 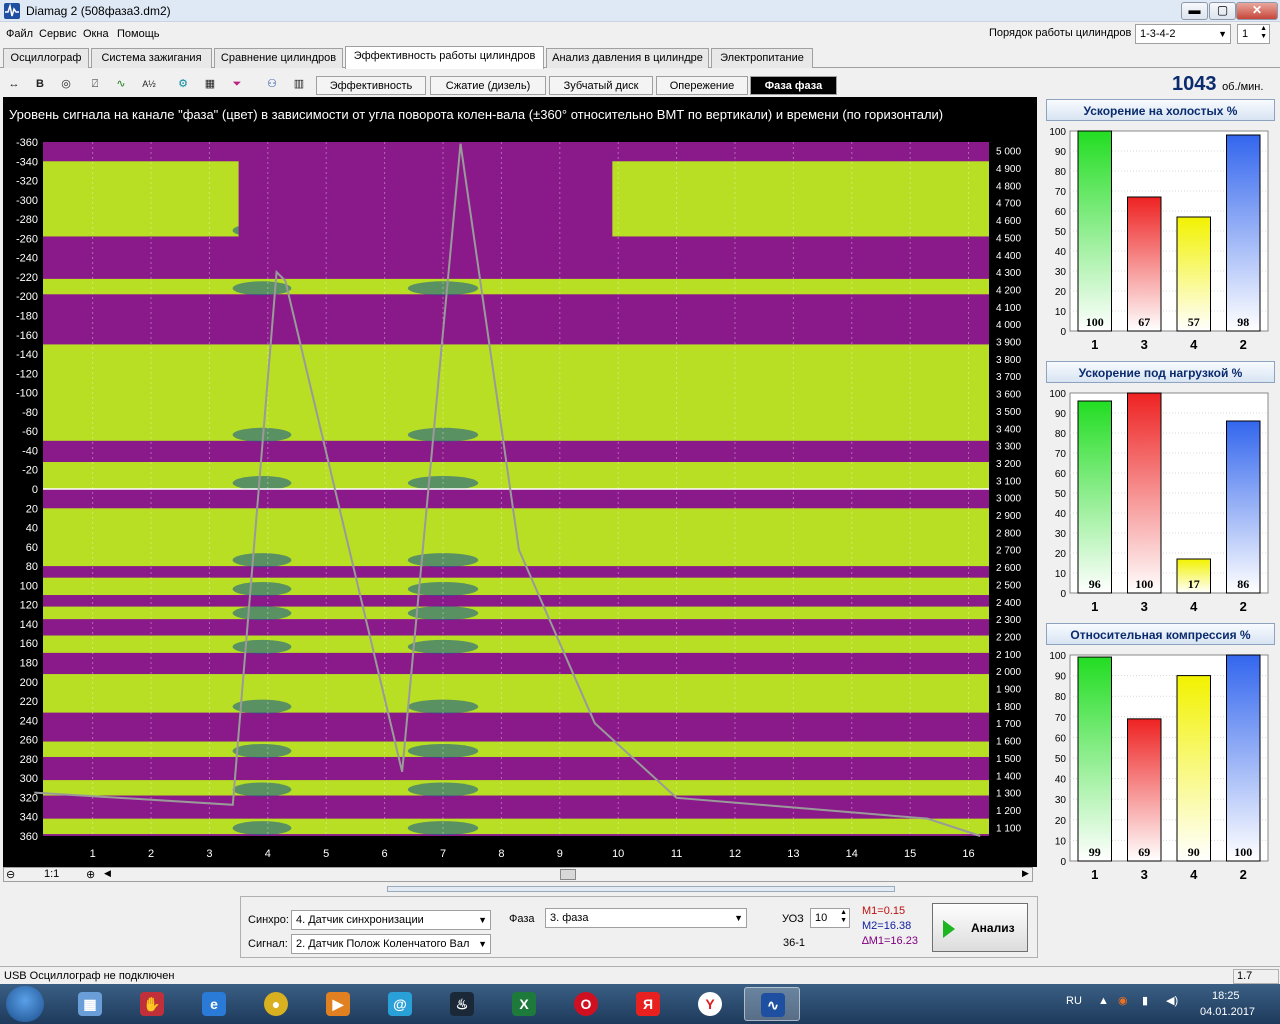 I want to click on splitter-handle, so click(x=641, y=889).